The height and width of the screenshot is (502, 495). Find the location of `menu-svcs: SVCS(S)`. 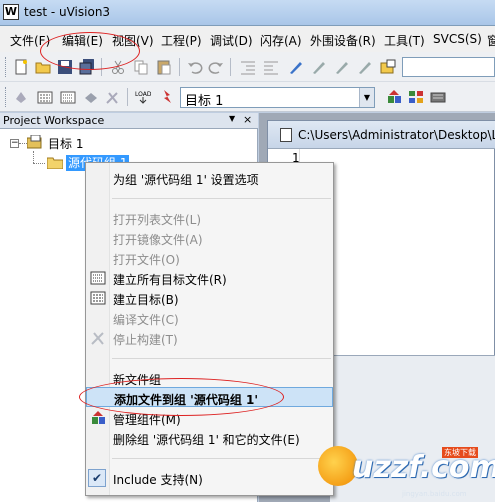

menu-svcs: SVCS(S) is located at coordinates (457, 39).